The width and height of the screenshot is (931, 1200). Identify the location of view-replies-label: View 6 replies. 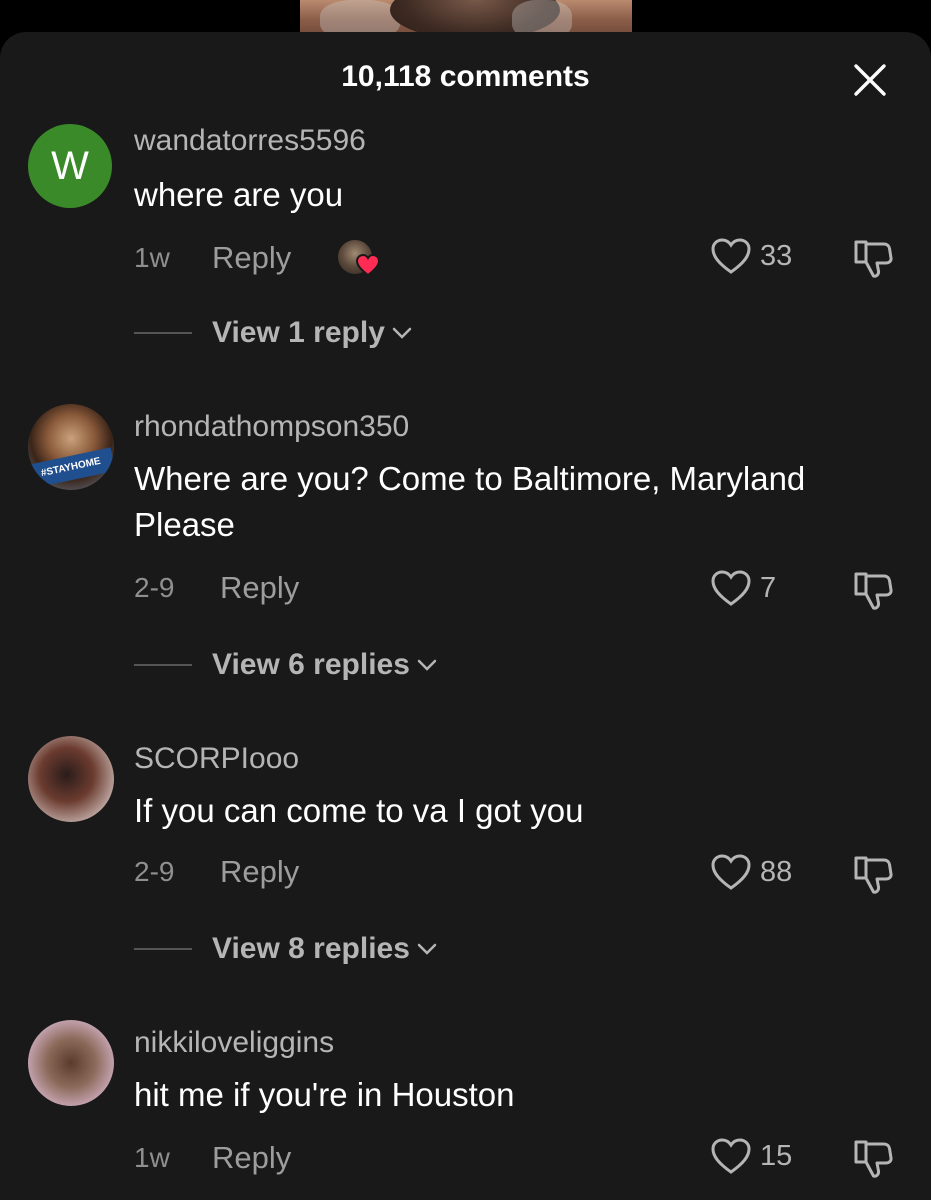
(311, 664).